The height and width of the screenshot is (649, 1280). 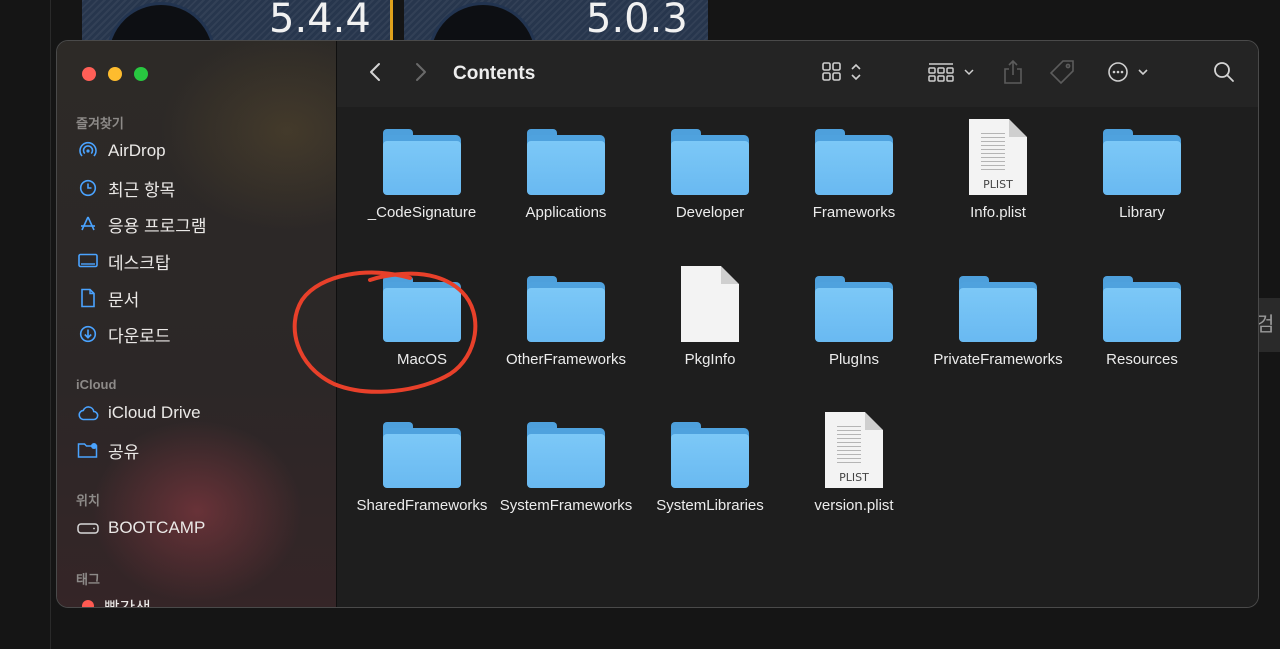 I want to click on drive-icon, so click(x=88, y=528).